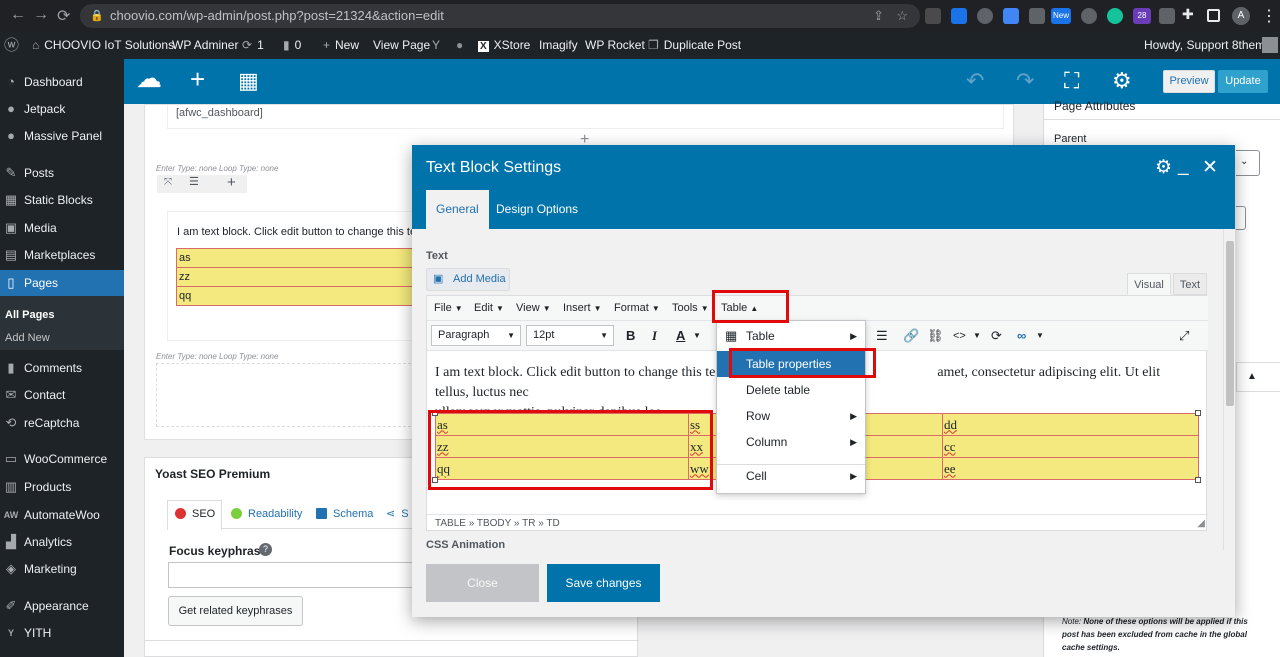  Describe the element at coordinates (1070, 468) in the screenshot. I see `table-cell: ee` at that location.